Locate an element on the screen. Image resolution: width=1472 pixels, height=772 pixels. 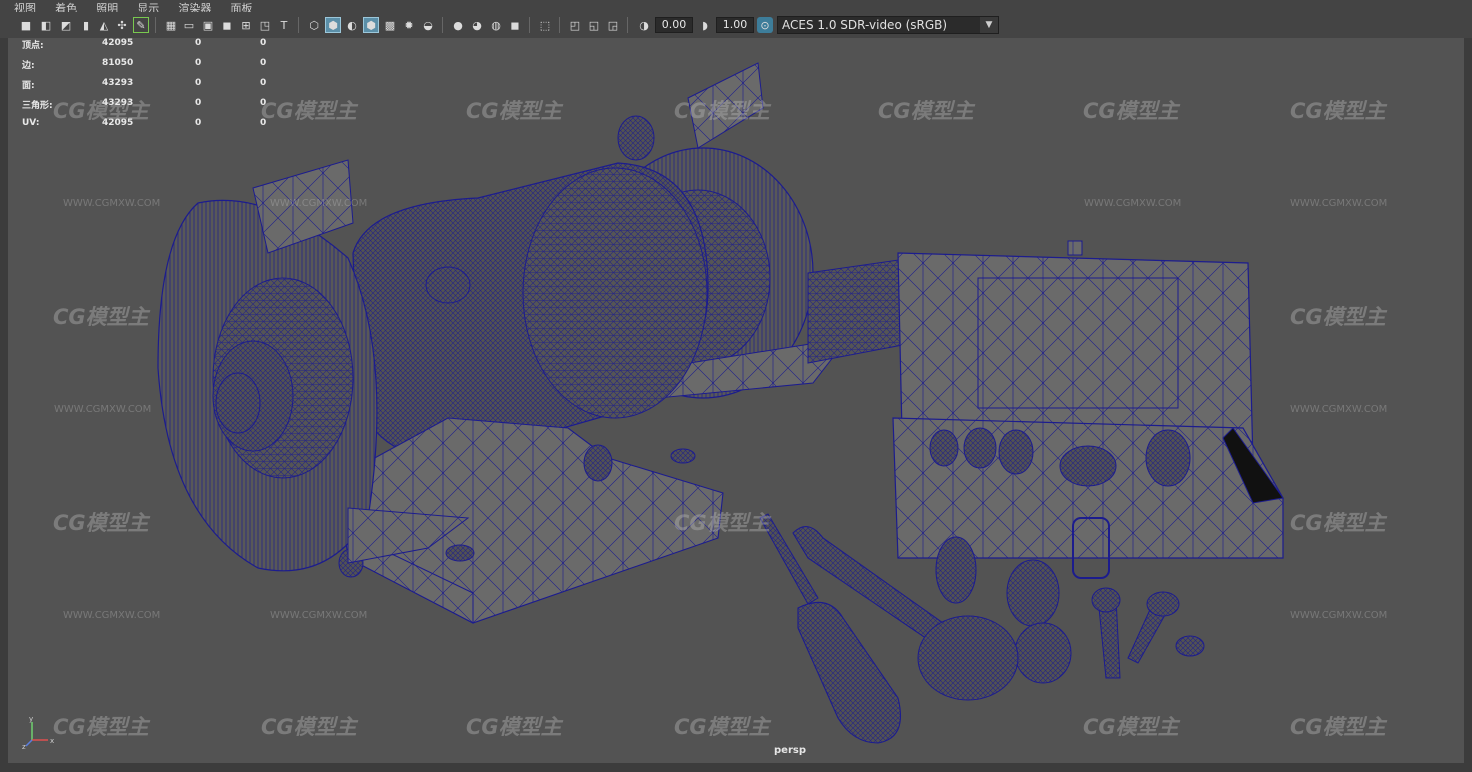
grinder-rail is located at coordinates (860, 310).